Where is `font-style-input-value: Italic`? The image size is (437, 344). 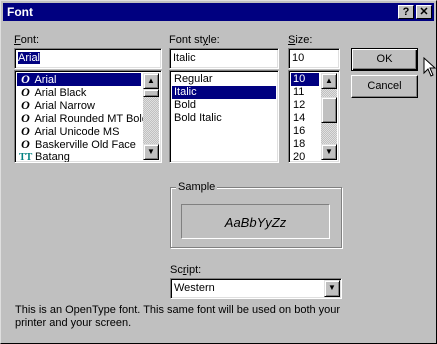 font-style-input-value: Italic is located at coordinates (184, 58).